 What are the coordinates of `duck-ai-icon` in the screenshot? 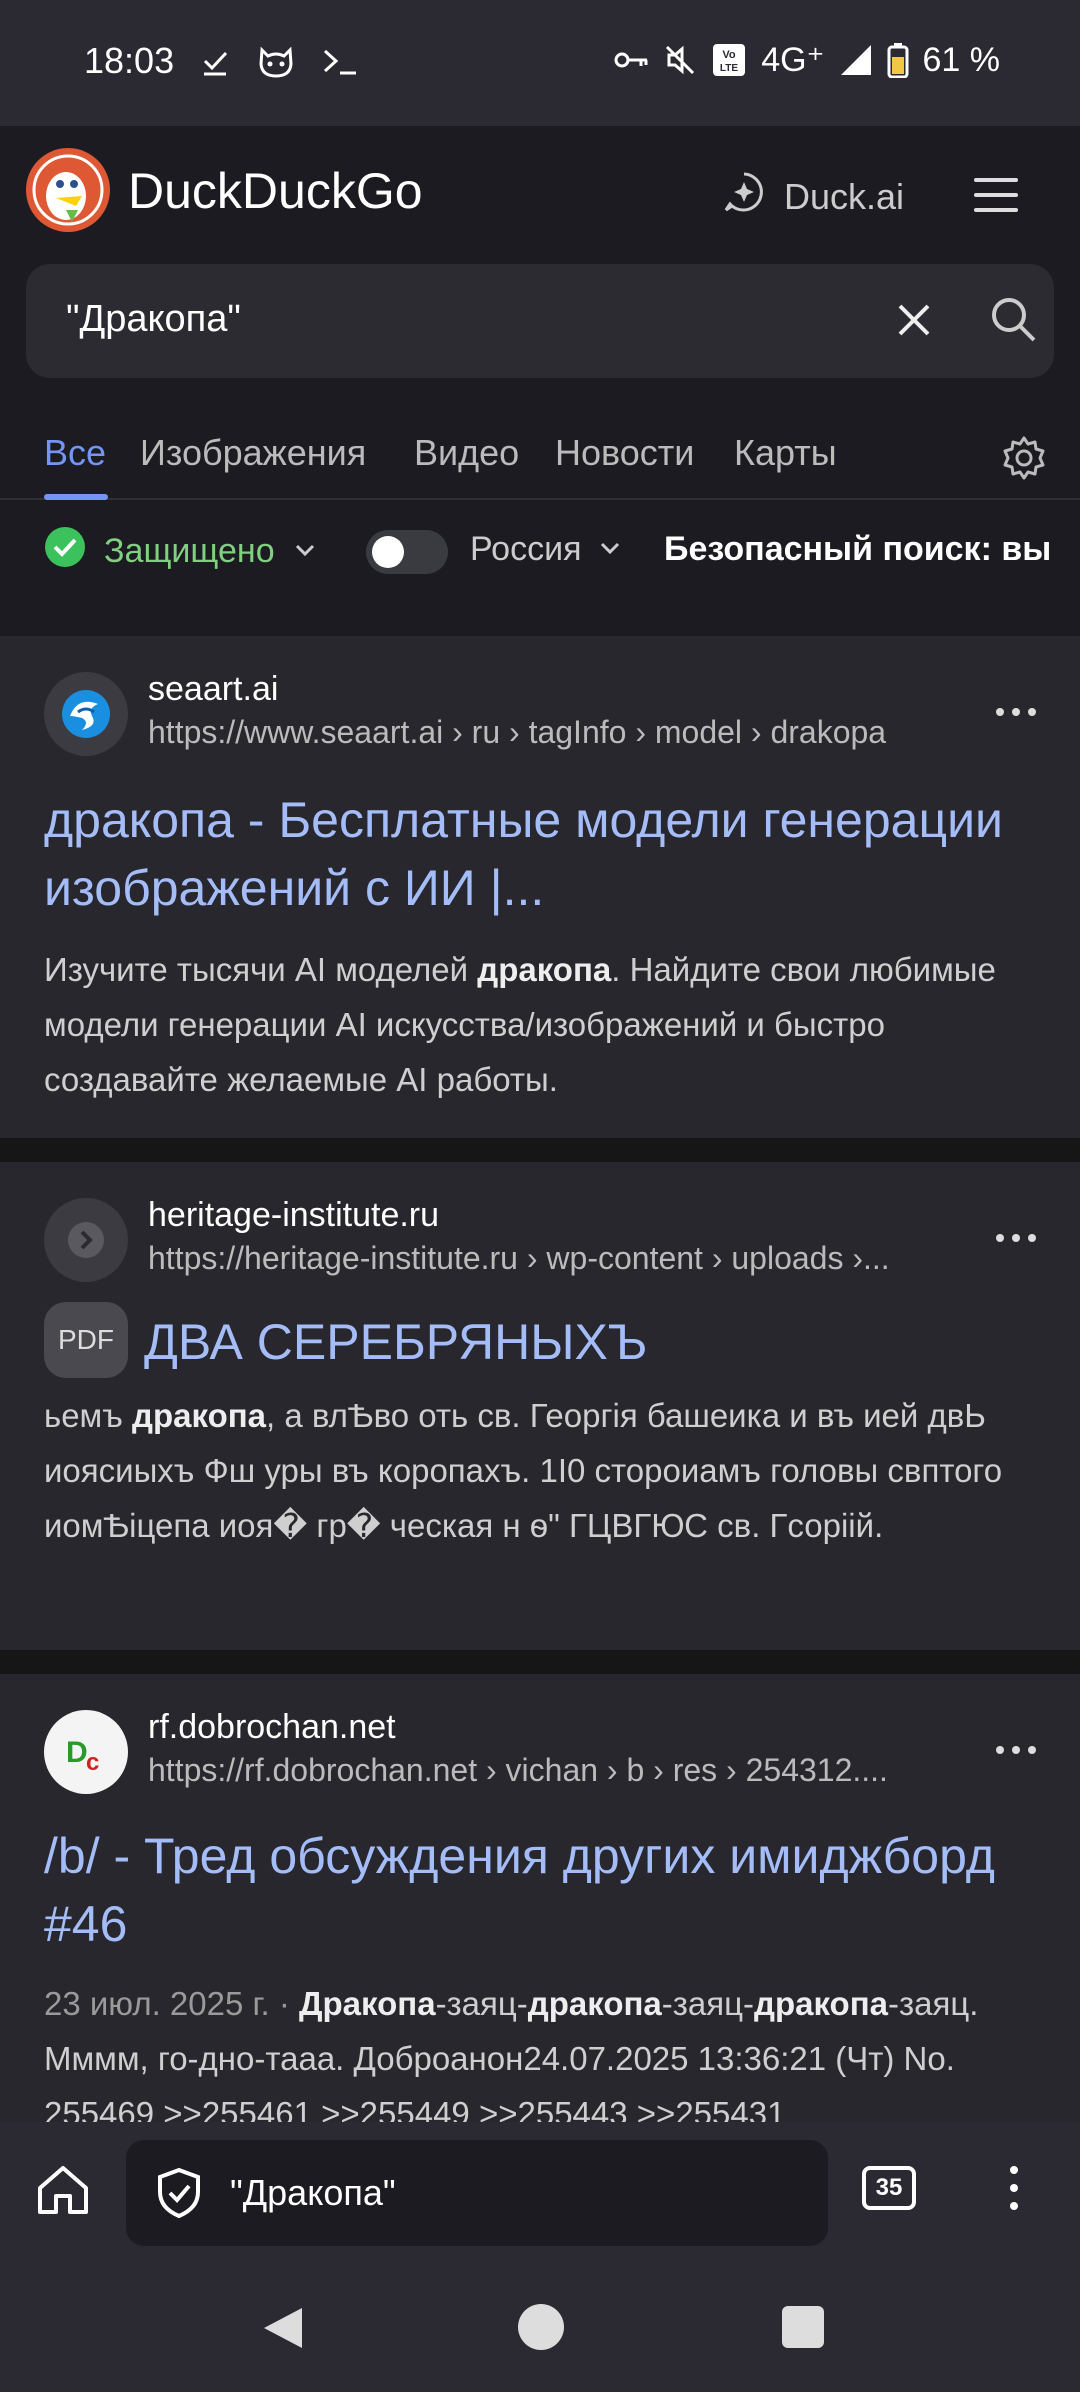 It's located at (744, 196).